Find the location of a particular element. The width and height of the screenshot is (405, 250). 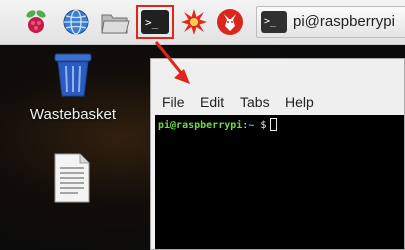

text-file-icon is located at coordinates (72, 178).